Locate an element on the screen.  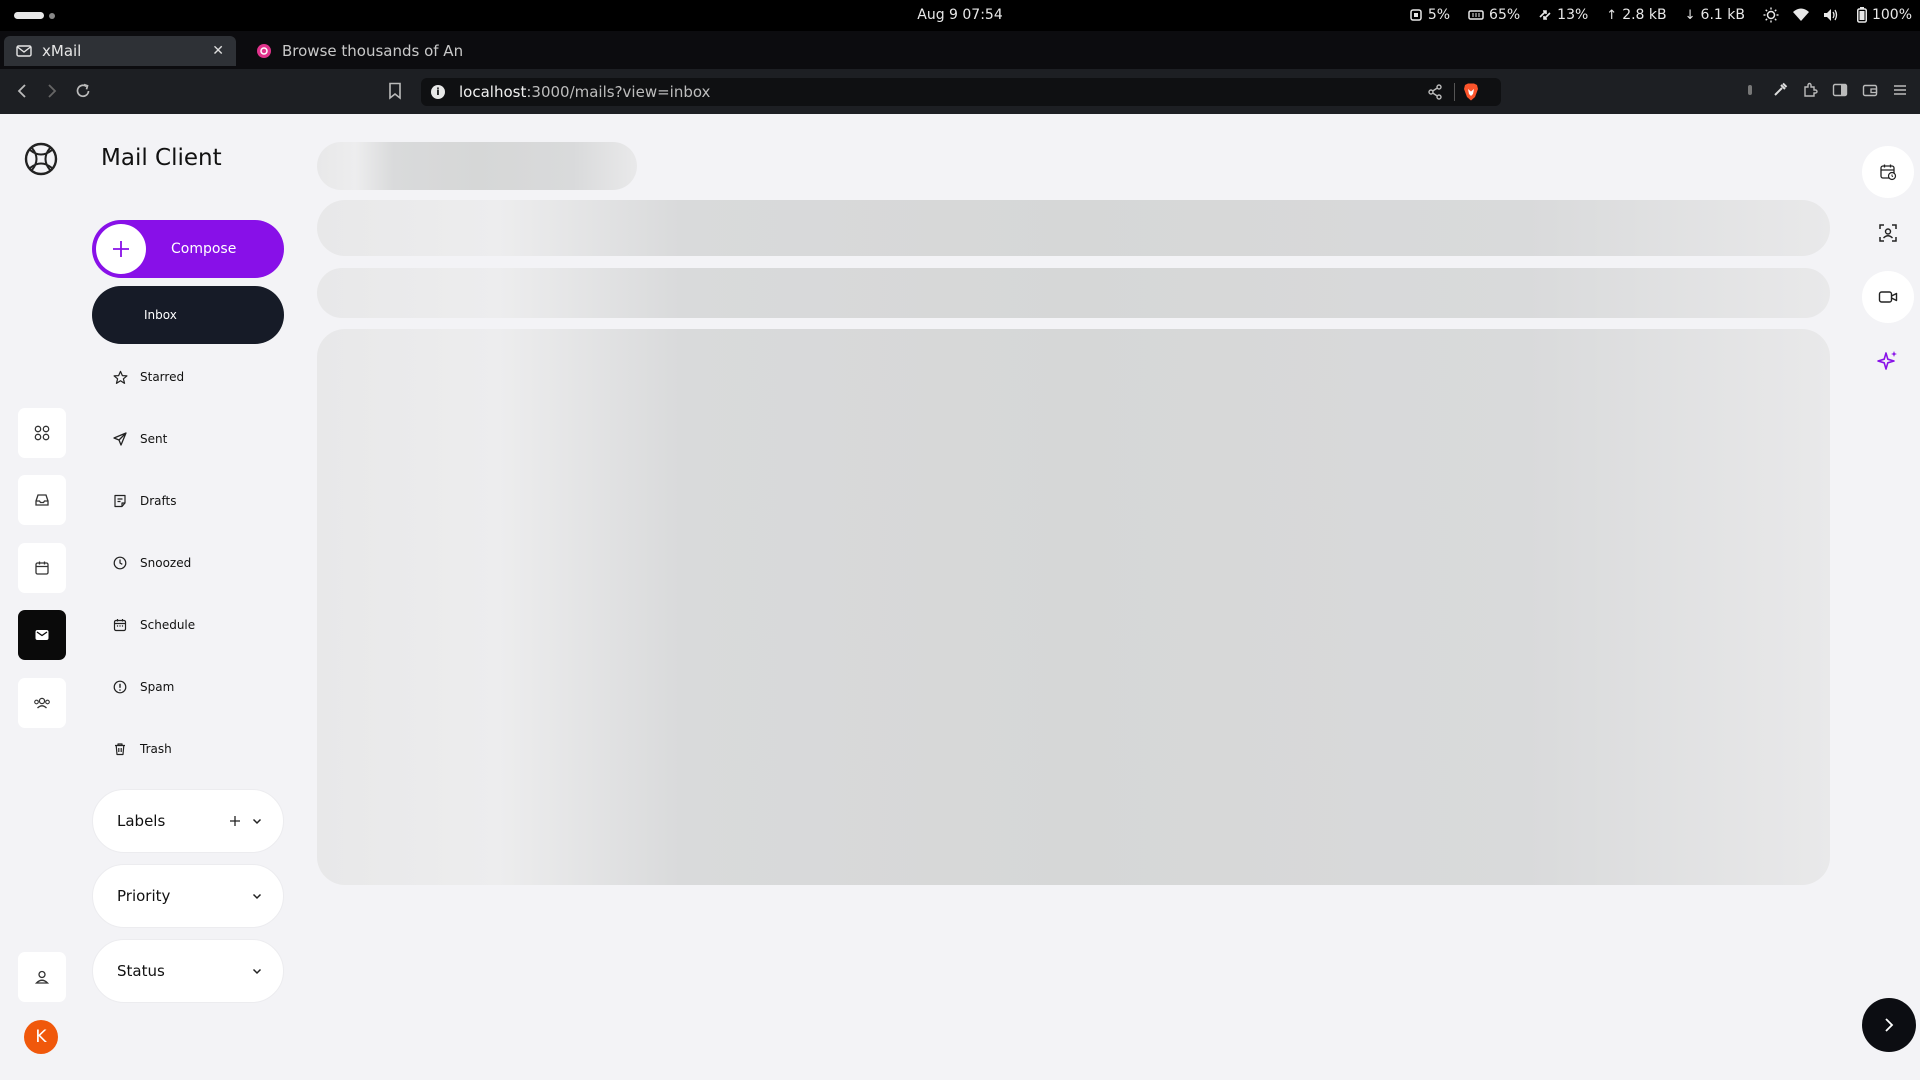
folder-label: Schedule is located at coordinates (168, 625).